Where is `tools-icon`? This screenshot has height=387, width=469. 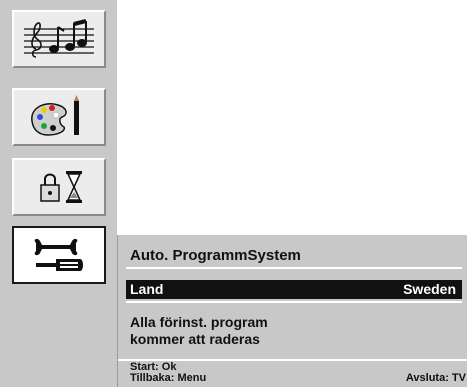
tools-icon is located at coordinates (58, 254).